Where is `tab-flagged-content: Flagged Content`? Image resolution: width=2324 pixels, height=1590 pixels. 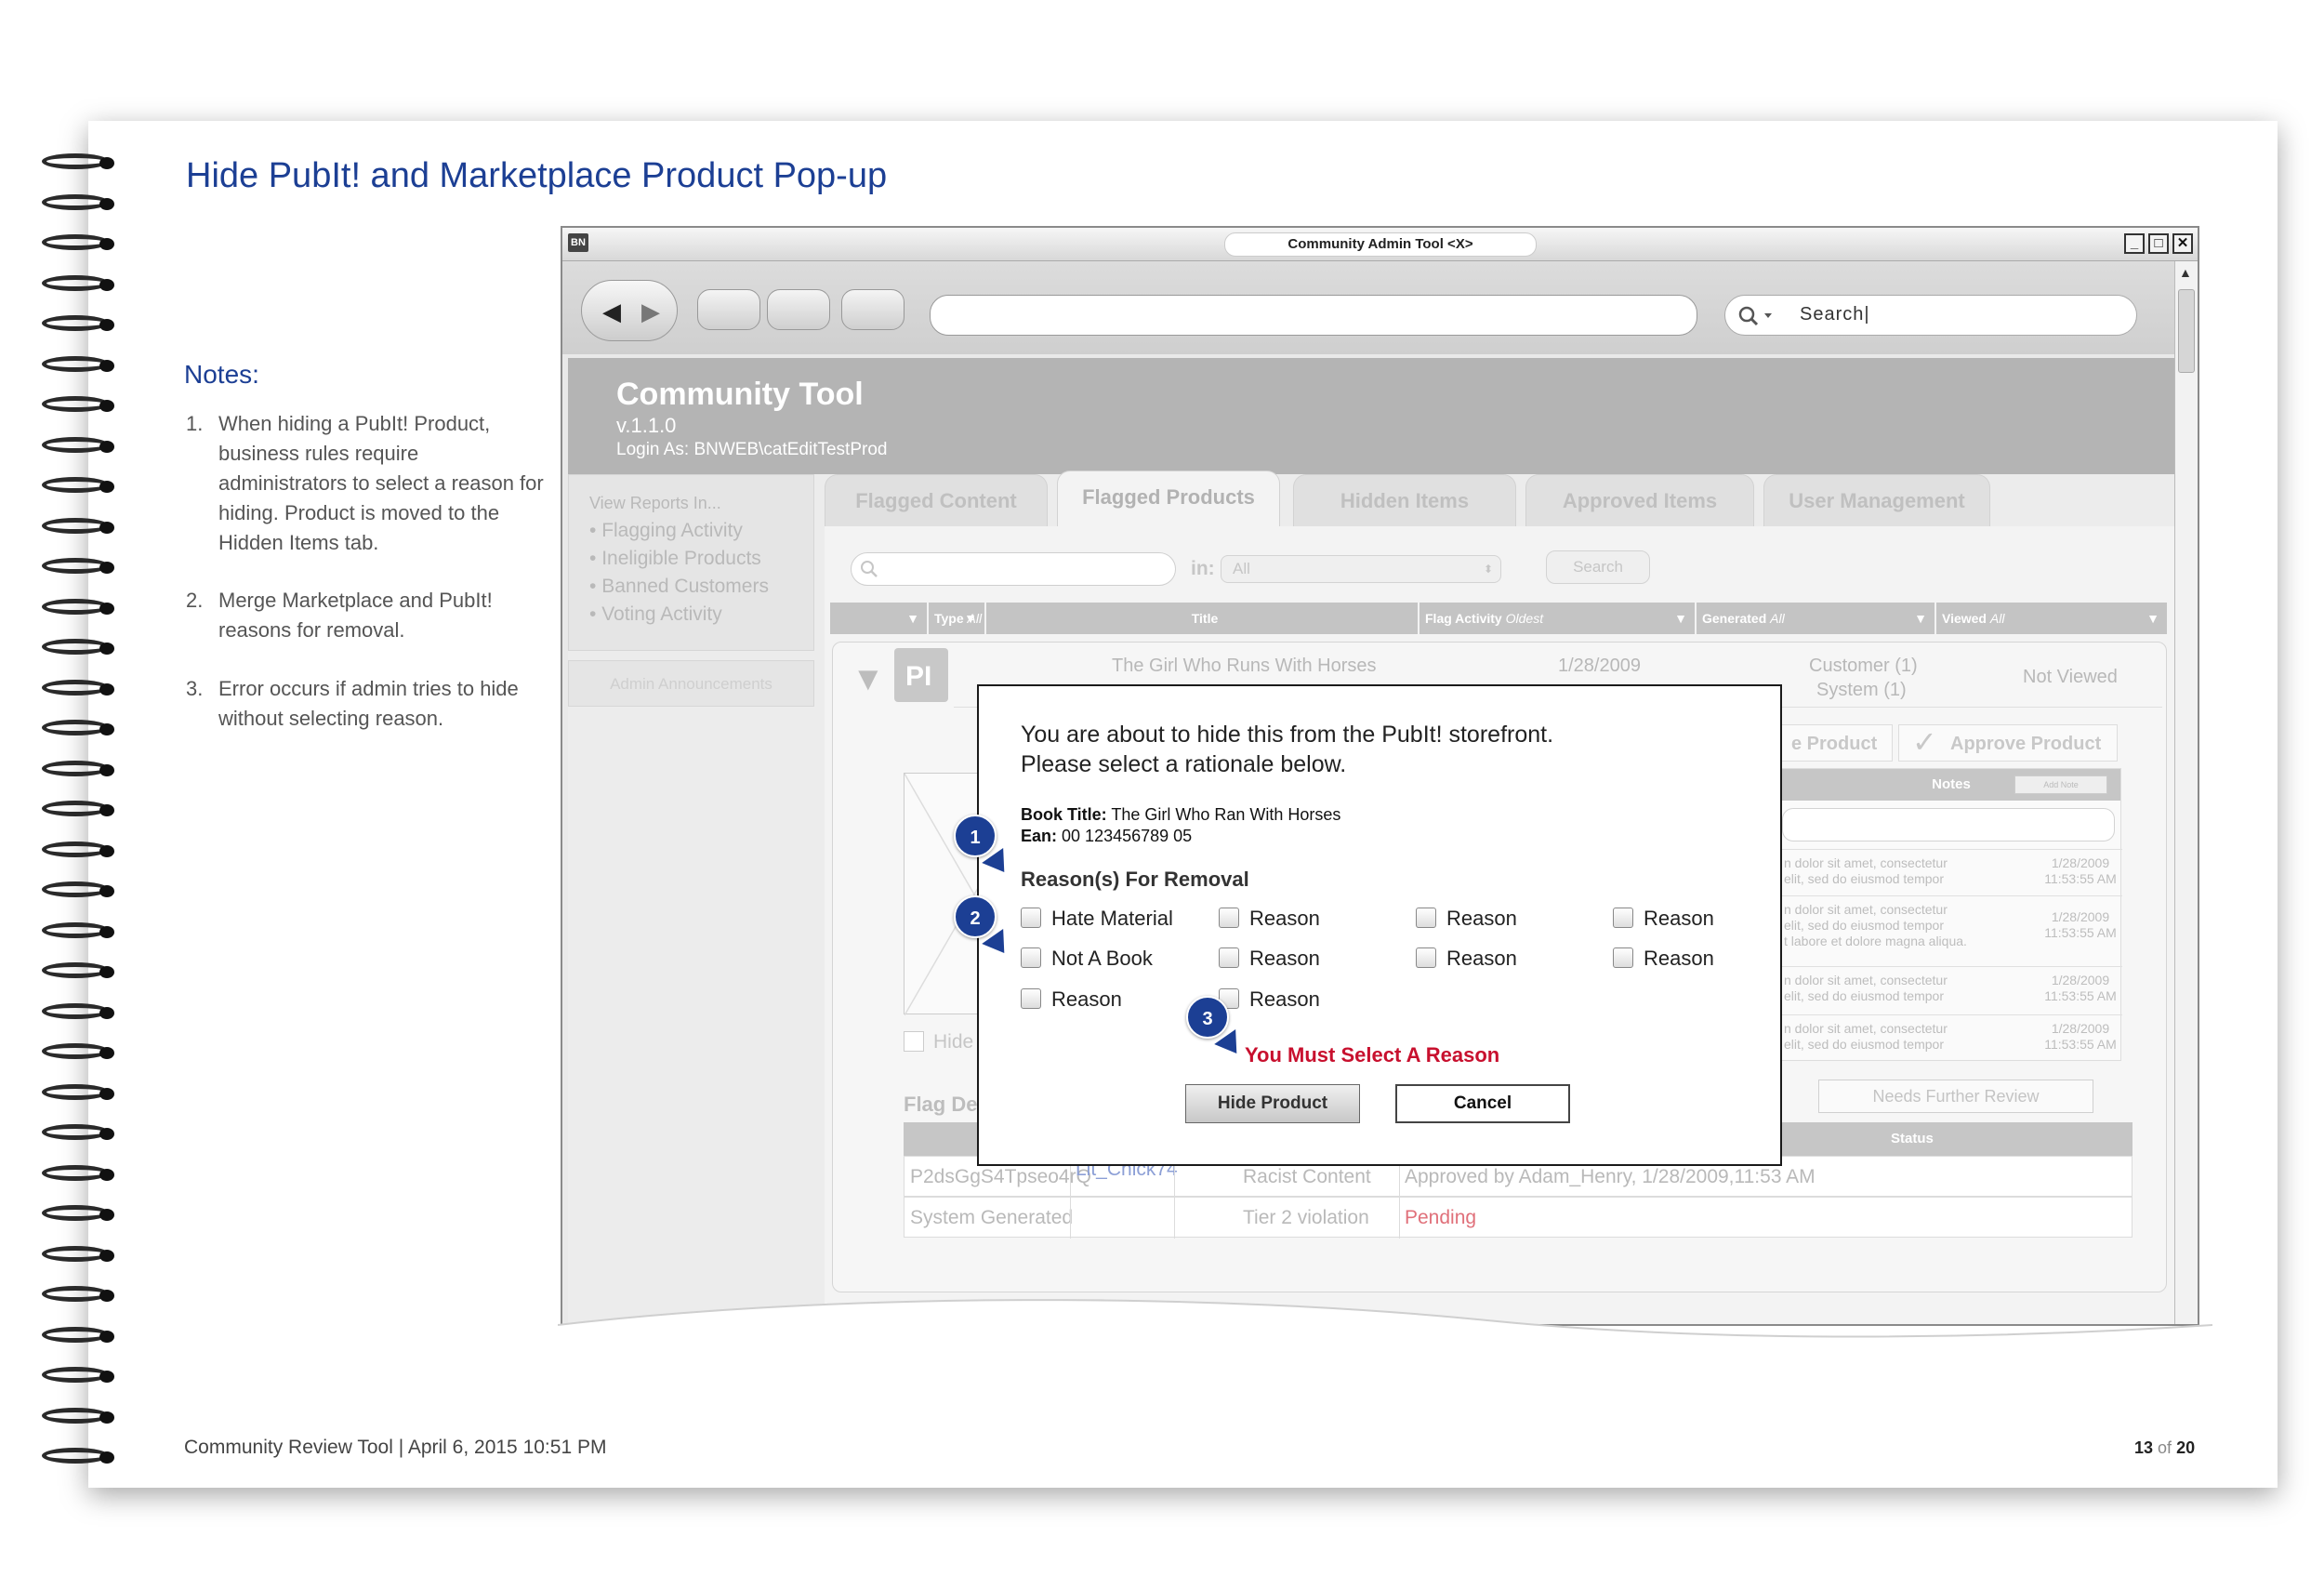
tab-flagged-content: Flagged Content is located at coordinates (936, 500).